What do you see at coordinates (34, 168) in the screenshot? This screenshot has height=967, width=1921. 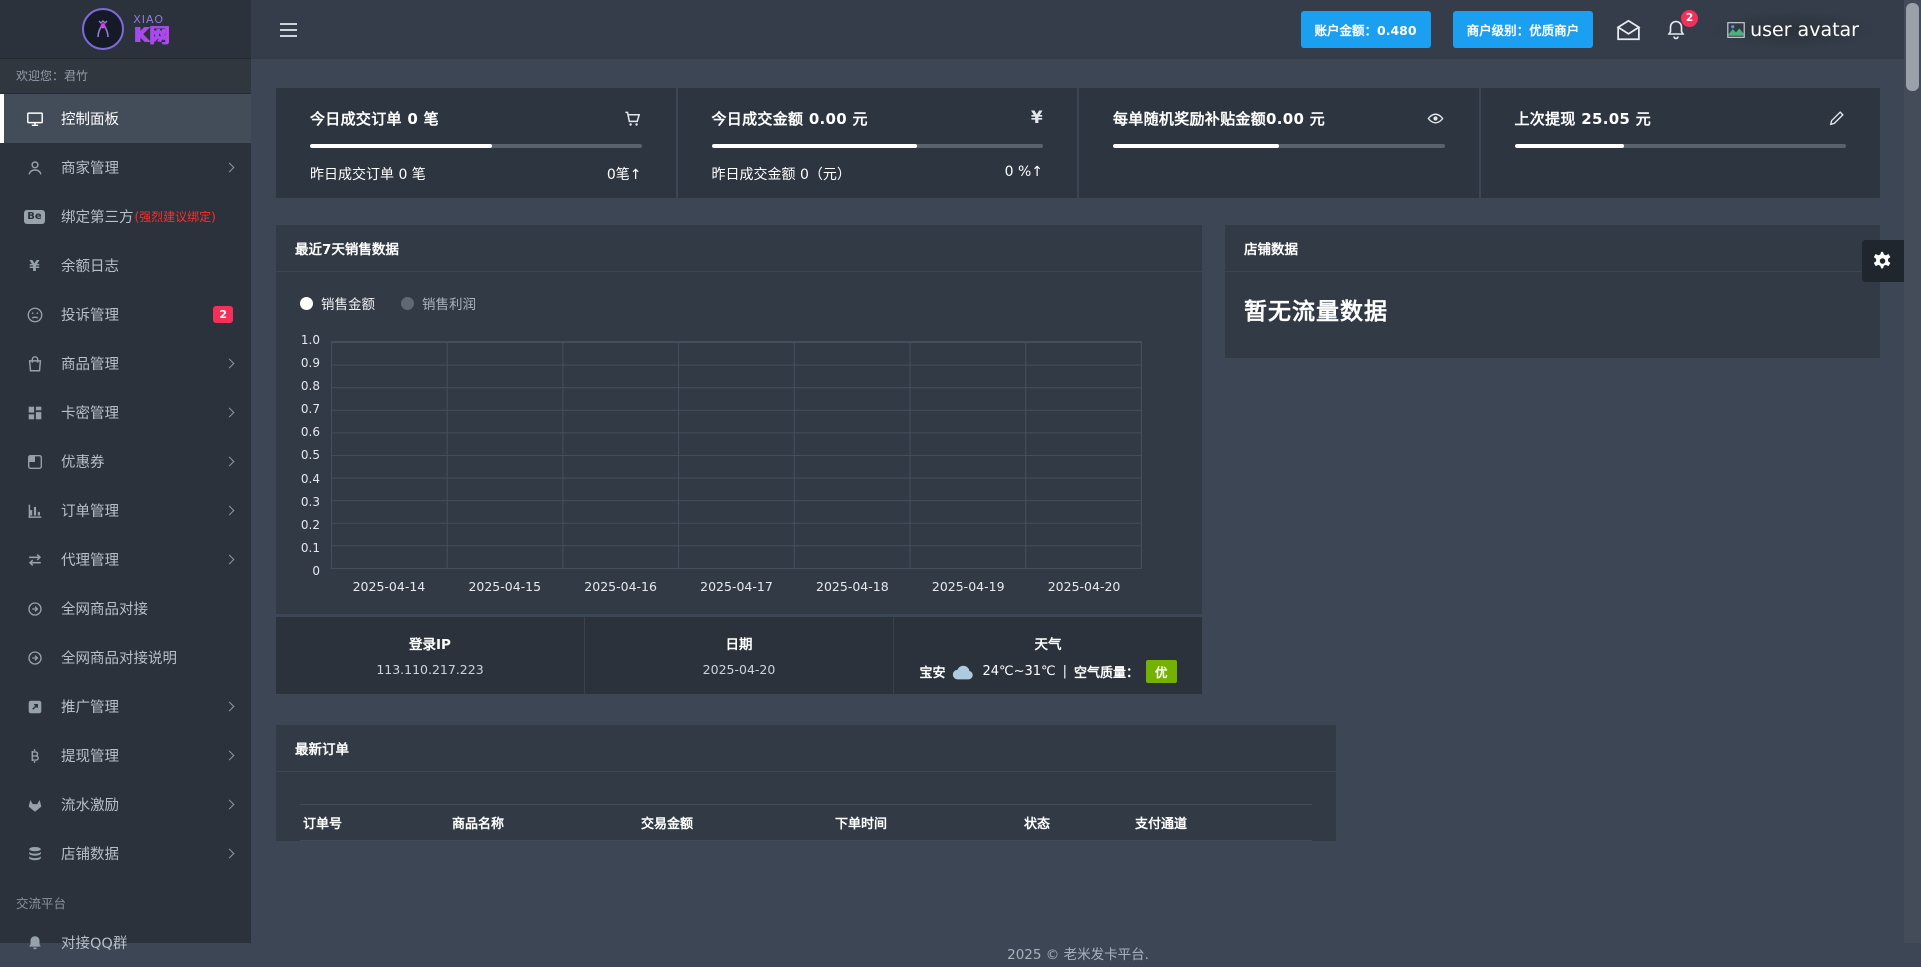 I see `user-icon` at bounding box center [34, 168].